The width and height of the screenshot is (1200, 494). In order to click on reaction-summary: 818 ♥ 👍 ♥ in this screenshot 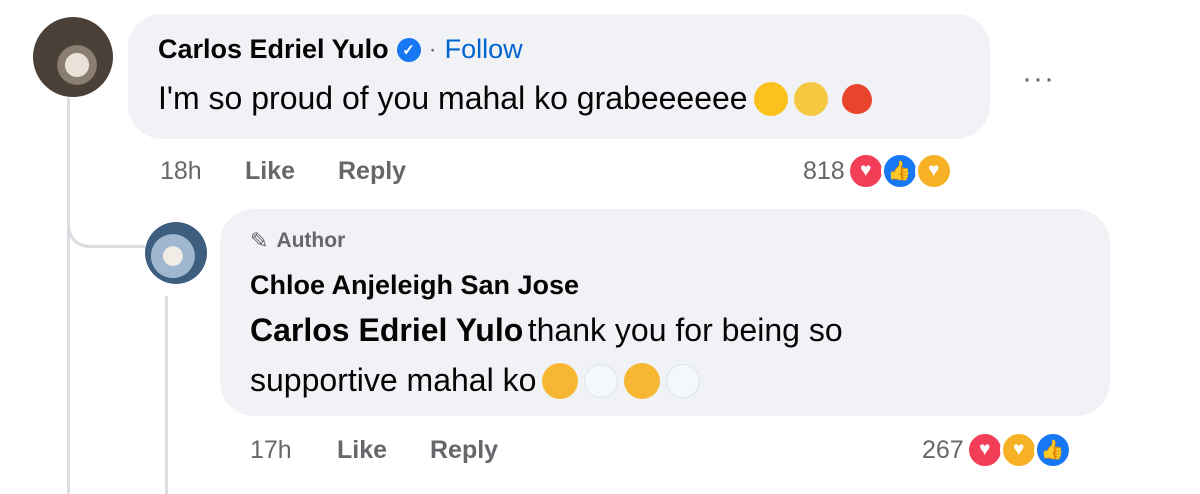, I will do `click(878, 171)`.